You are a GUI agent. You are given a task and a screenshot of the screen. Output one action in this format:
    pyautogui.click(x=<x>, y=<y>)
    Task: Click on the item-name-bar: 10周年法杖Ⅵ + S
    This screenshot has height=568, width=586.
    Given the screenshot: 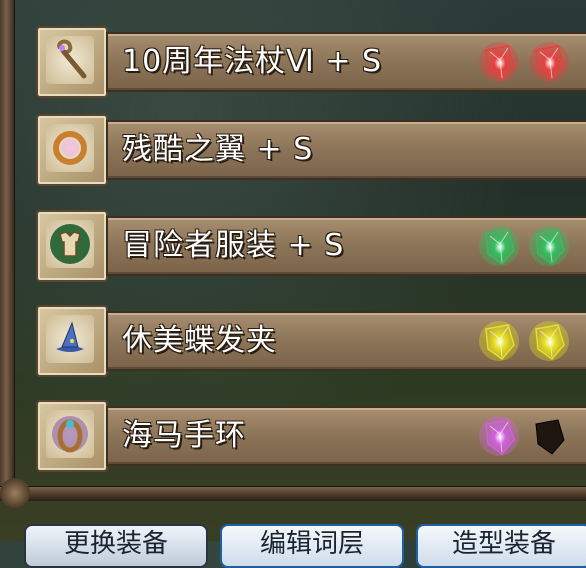 What is the action you would take?
    pyautogui.click(x=346, y=62)
    